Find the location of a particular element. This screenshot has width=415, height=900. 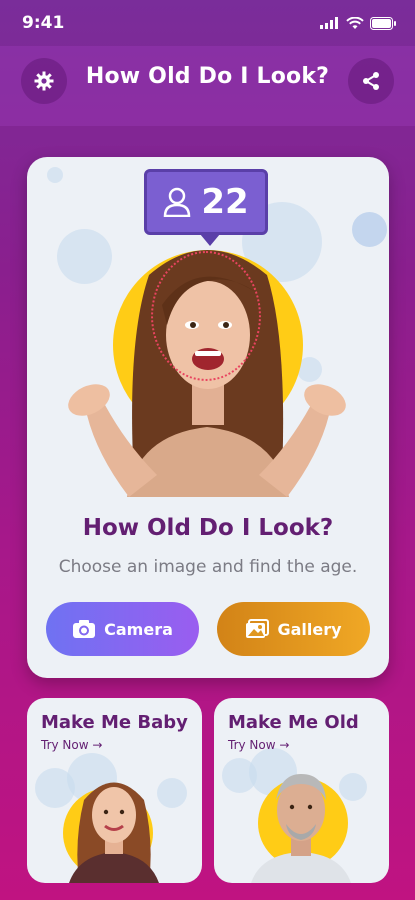

status-icons is located at coordinates (358, 23).